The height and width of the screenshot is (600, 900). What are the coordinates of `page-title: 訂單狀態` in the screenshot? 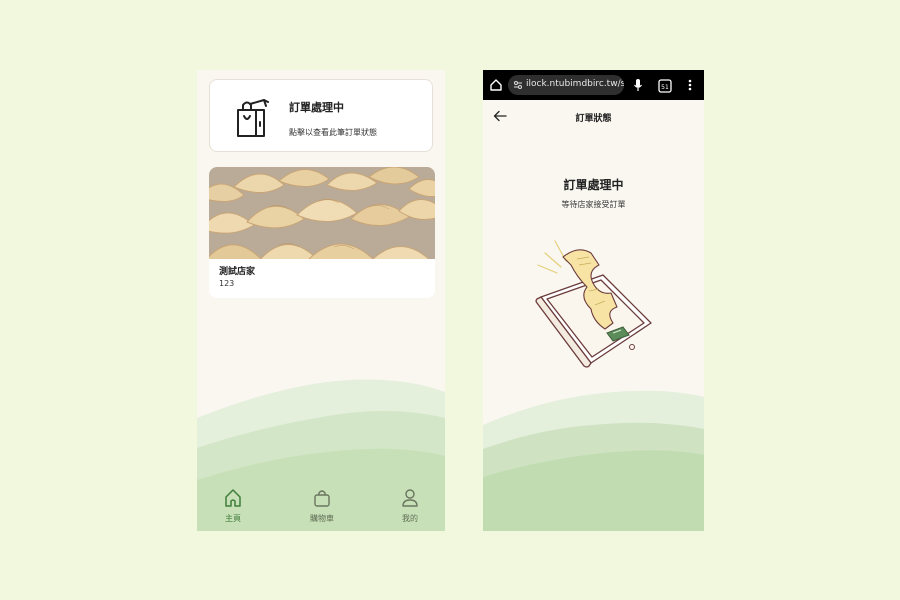 It's located at (593, 119).